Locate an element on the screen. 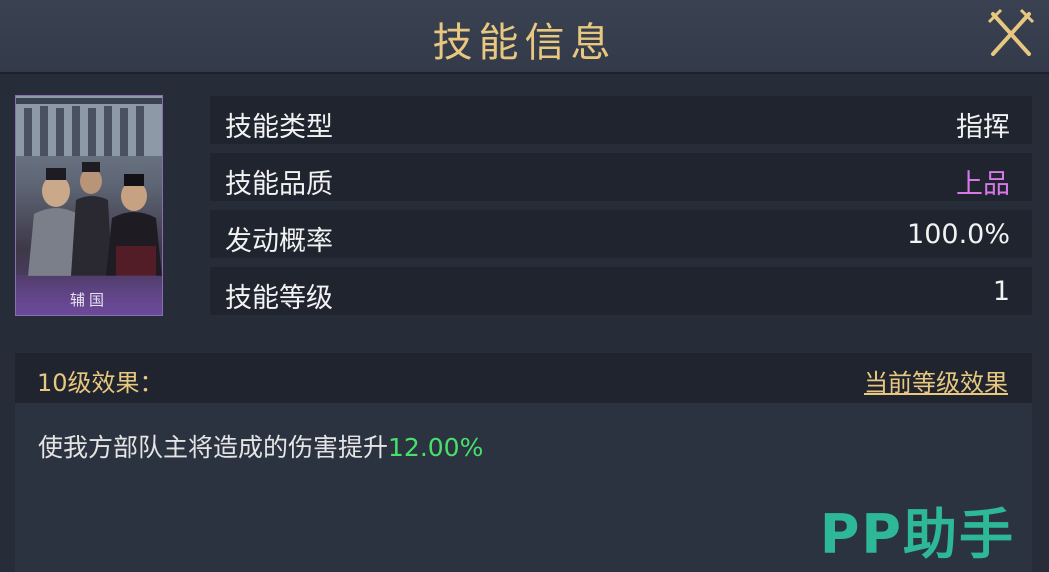  close-button is located at coordinates (1011, 34).